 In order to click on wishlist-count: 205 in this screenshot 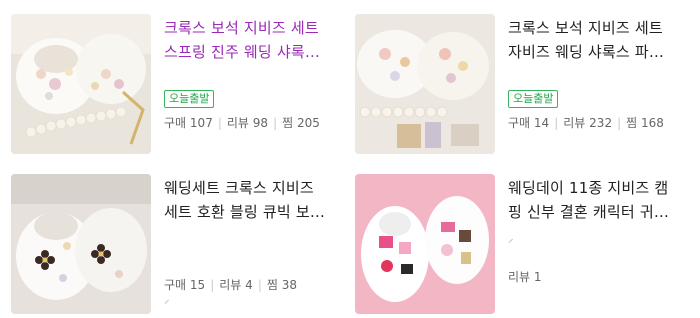, I will do `click(308, 123)`.